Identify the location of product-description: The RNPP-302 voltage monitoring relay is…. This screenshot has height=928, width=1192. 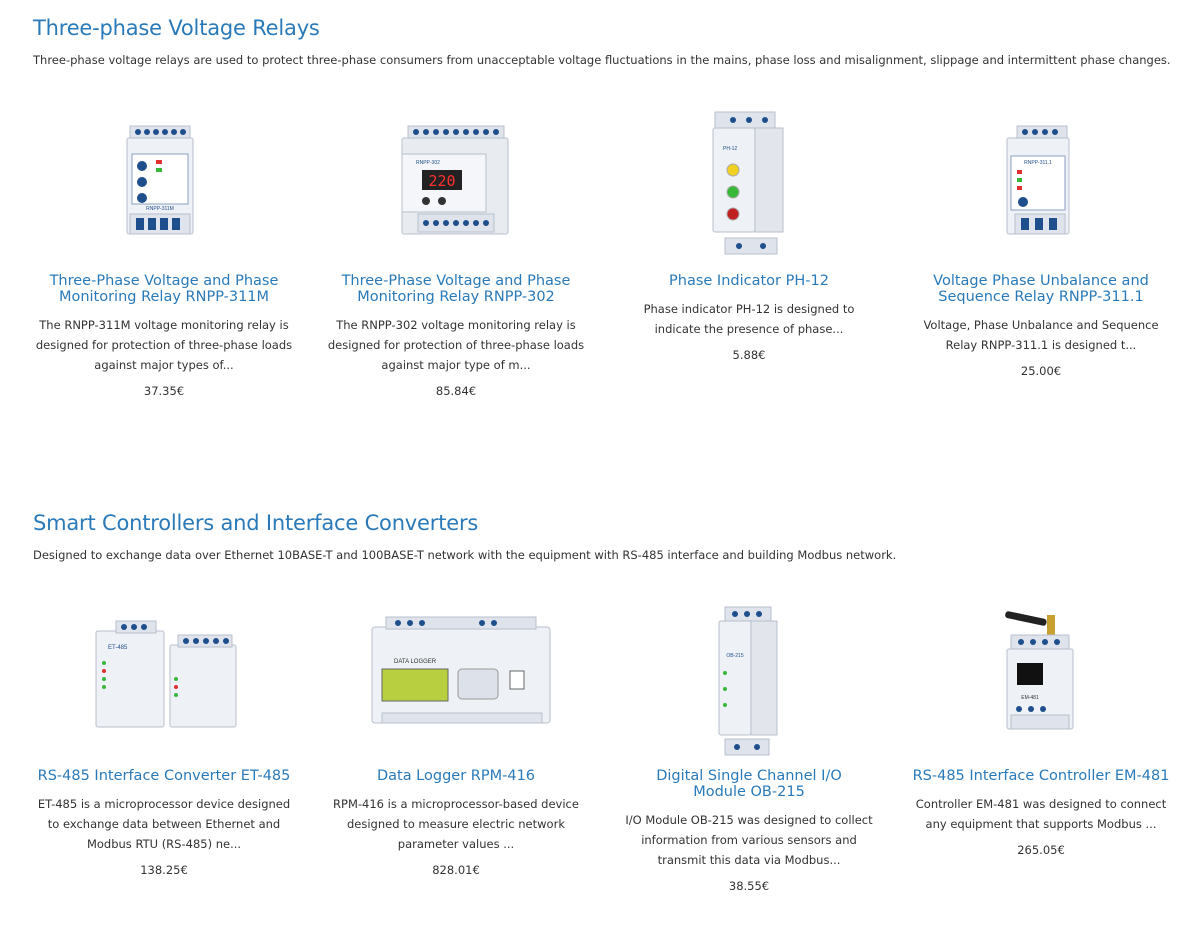
(456, 345).